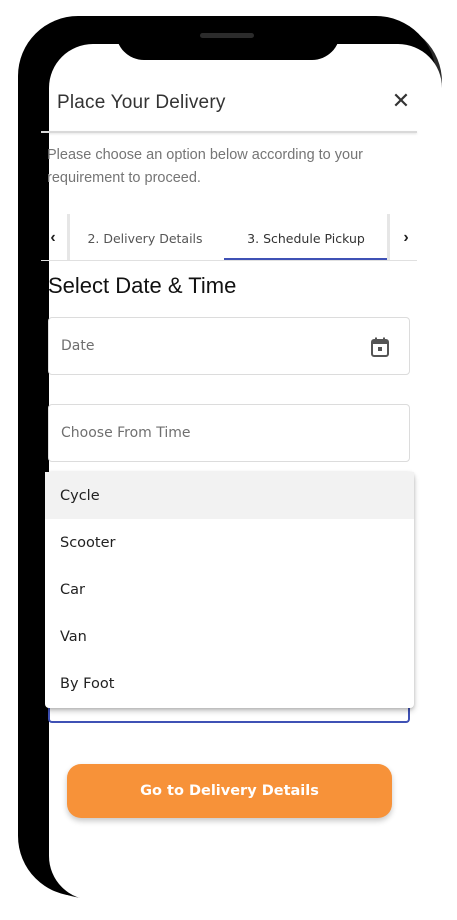  I want to click on option-by-foot: By Foot, so click(229, 683).